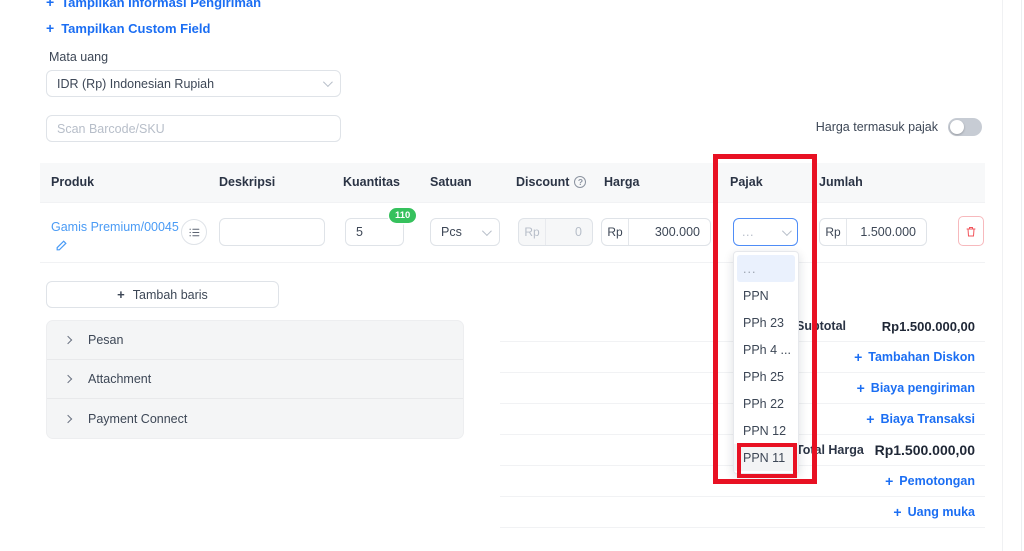 Image resolution: width=1024 pixels, height=551 pixels. I want to click on header-pajak: Pajak, so click(746, 182).